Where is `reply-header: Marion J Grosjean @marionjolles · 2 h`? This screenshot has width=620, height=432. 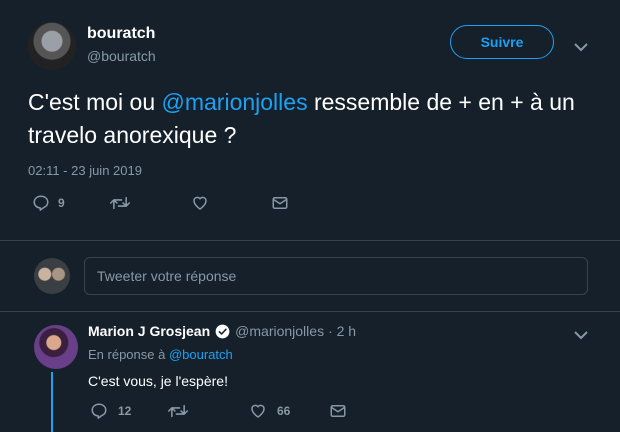 reply-header: Marion J Grosjean @marionjolles · 2 h is located at coordinates (222, 331).